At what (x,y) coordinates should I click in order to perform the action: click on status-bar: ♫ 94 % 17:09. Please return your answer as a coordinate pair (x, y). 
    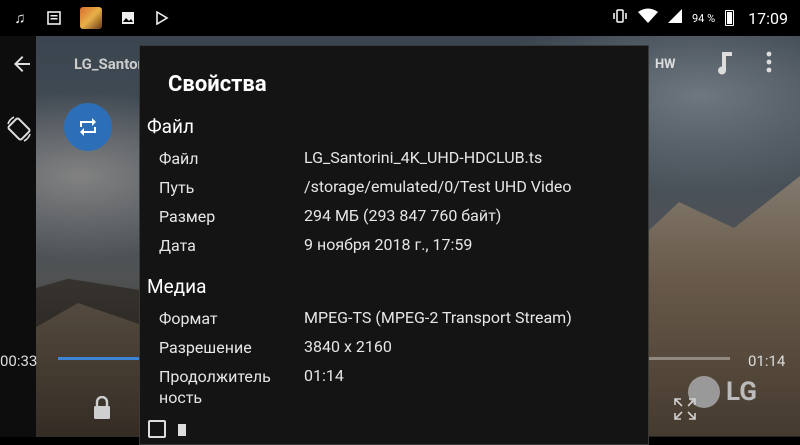
    Looking at the image, I should click on (400, 18).